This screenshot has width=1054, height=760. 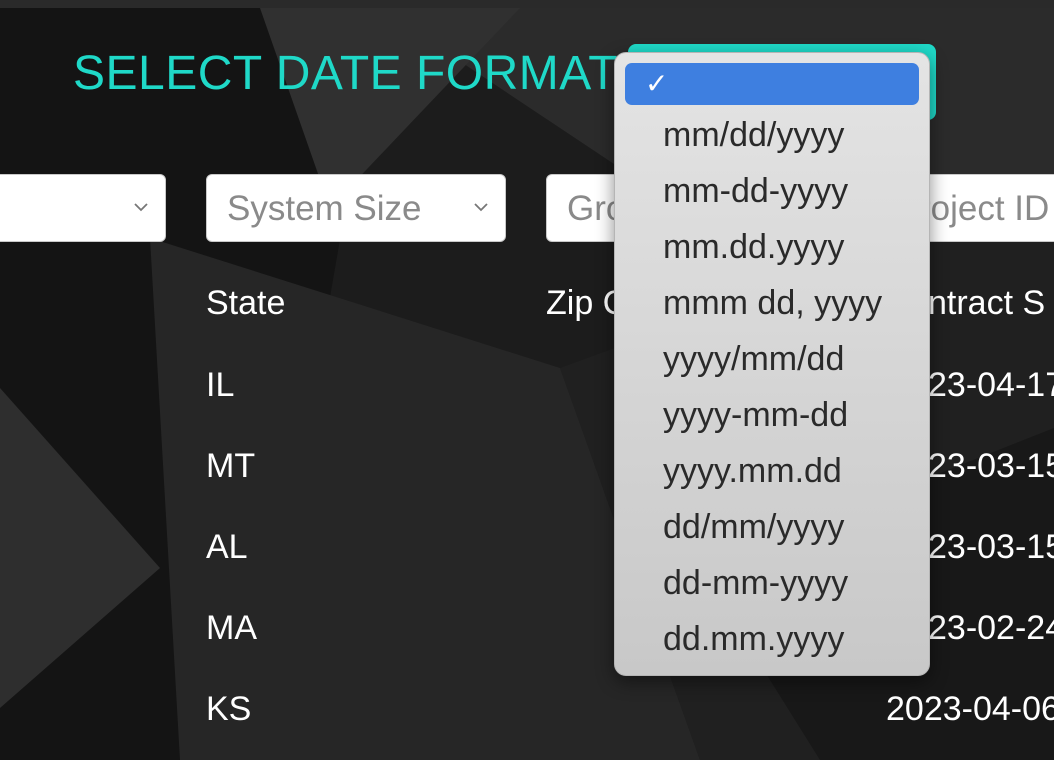 I want to click on dropdown-option: dd-mm-yyyy, so click(x=755, y=583).